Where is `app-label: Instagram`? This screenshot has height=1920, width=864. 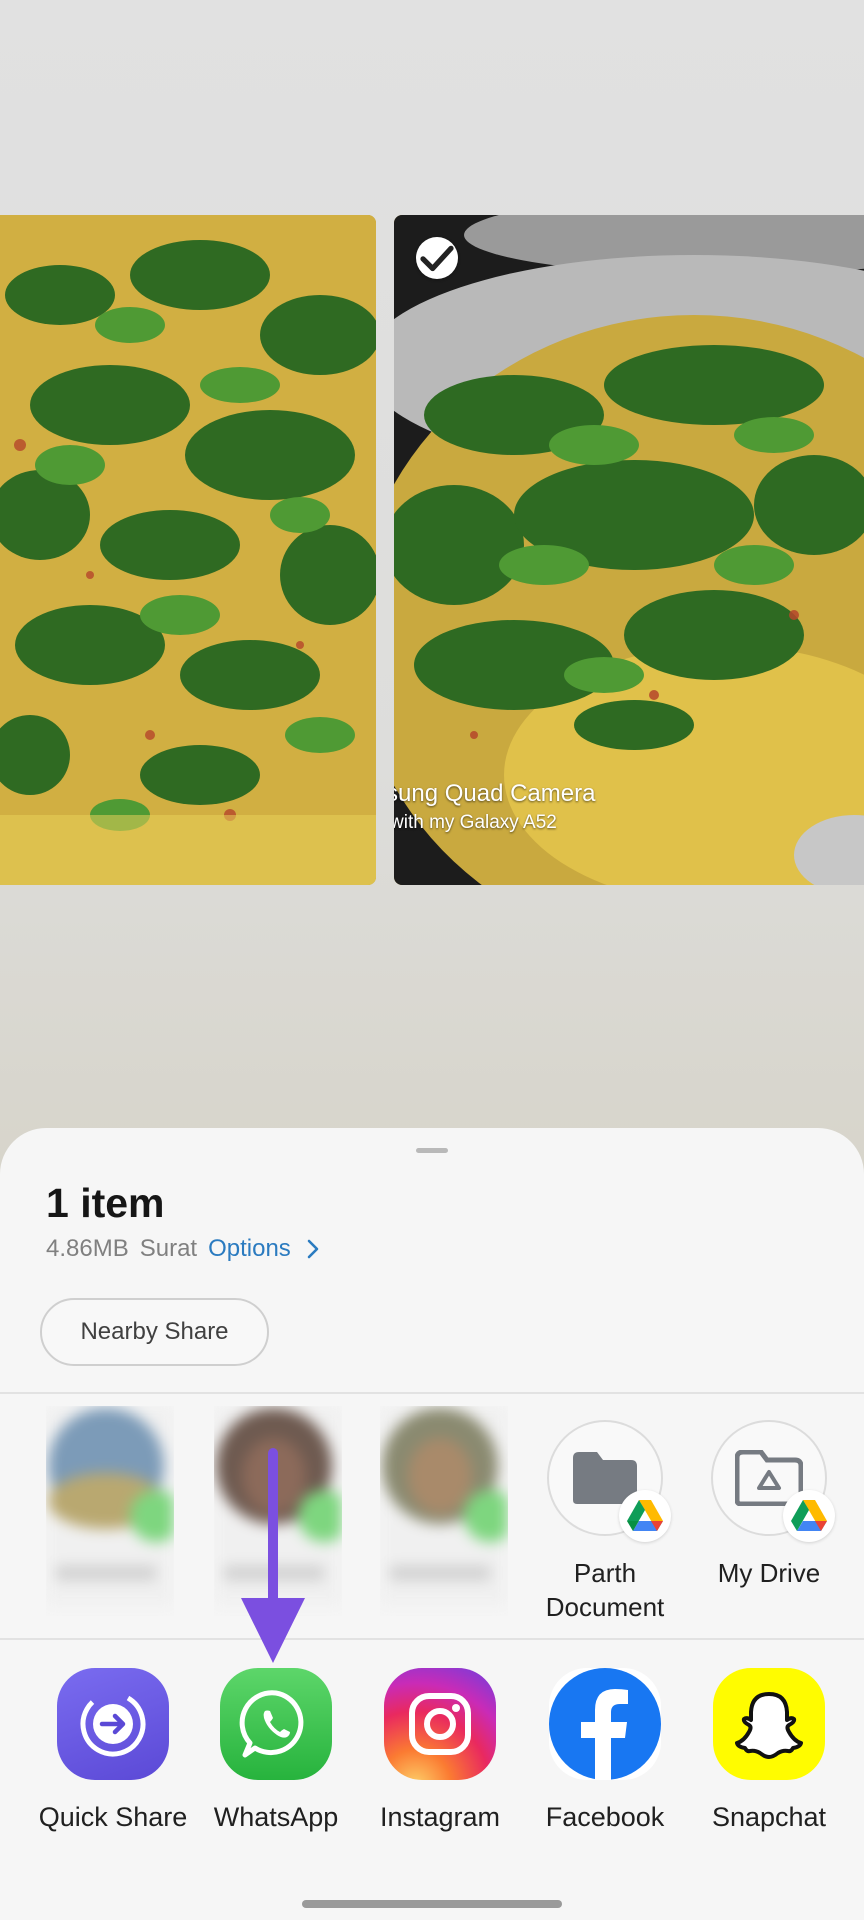
app-label: Instagram is located at coordinates (440, 1817).